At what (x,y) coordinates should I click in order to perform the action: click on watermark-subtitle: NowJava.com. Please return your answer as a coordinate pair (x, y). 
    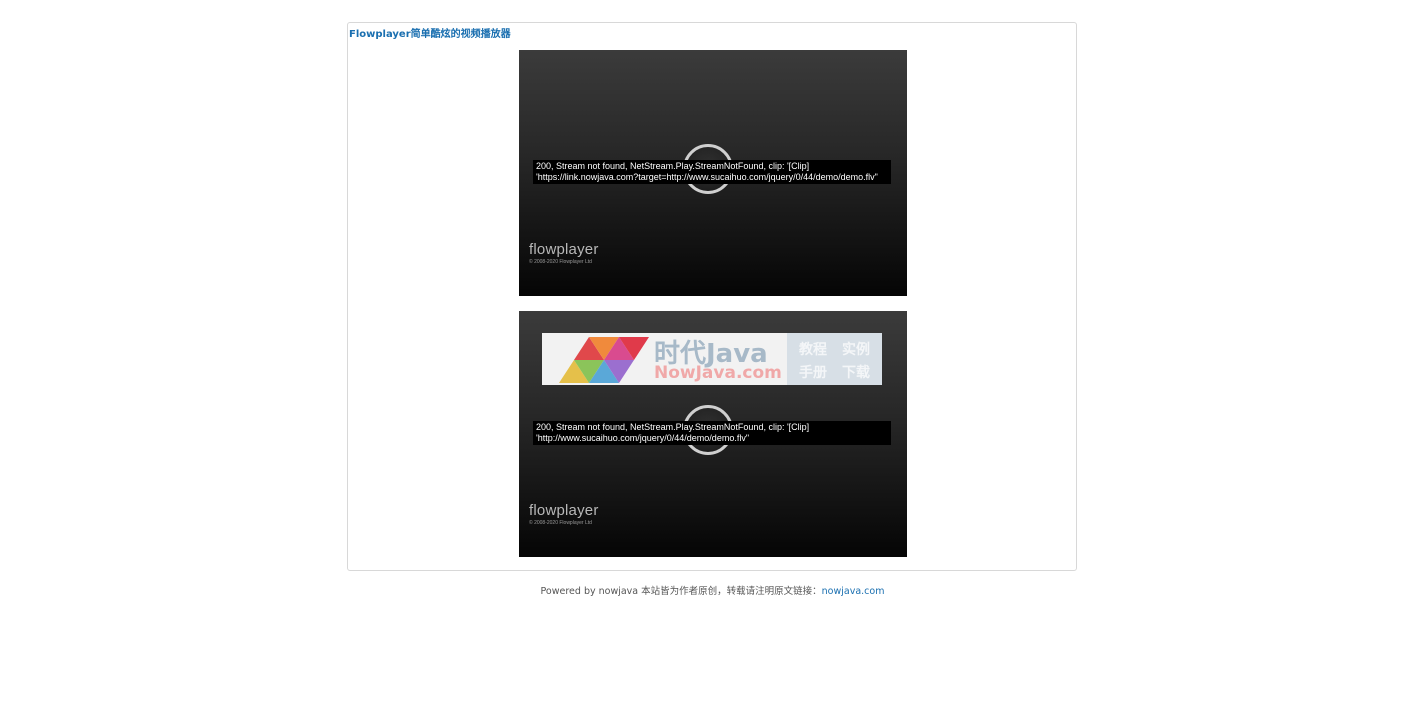
    Looking at the image, I should click on (718, 373).